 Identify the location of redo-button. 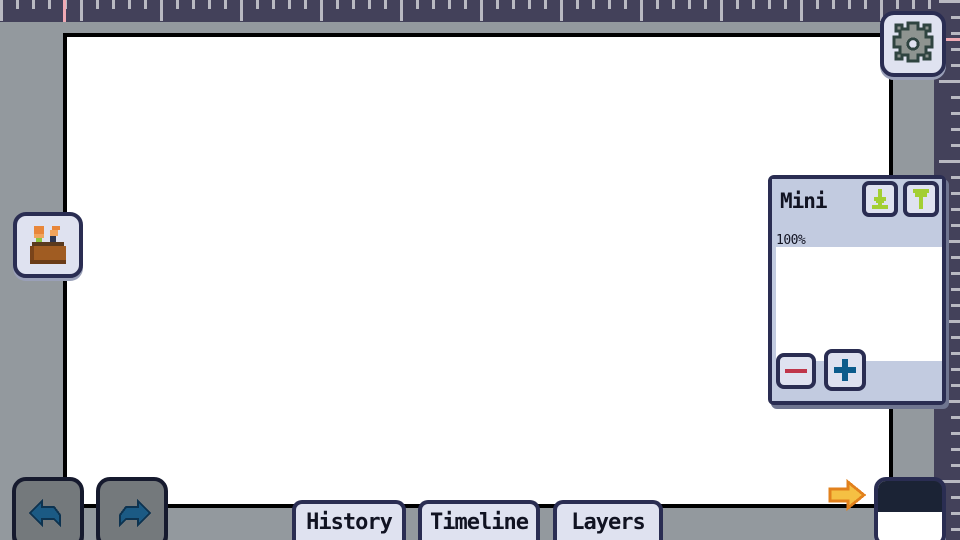
(132, 508).